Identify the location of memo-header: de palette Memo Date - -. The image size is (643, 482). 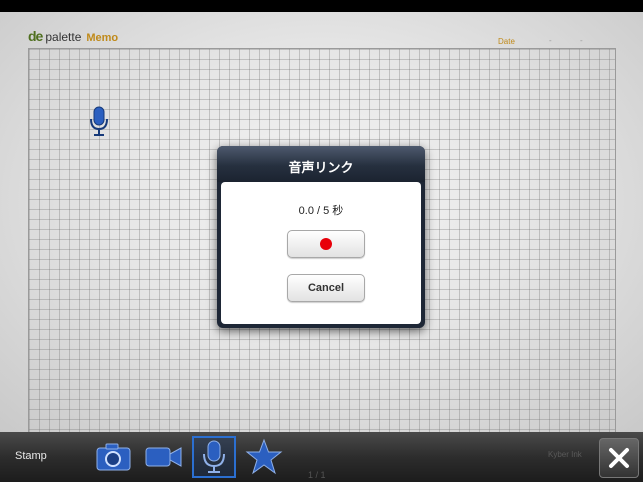
(321, 30).